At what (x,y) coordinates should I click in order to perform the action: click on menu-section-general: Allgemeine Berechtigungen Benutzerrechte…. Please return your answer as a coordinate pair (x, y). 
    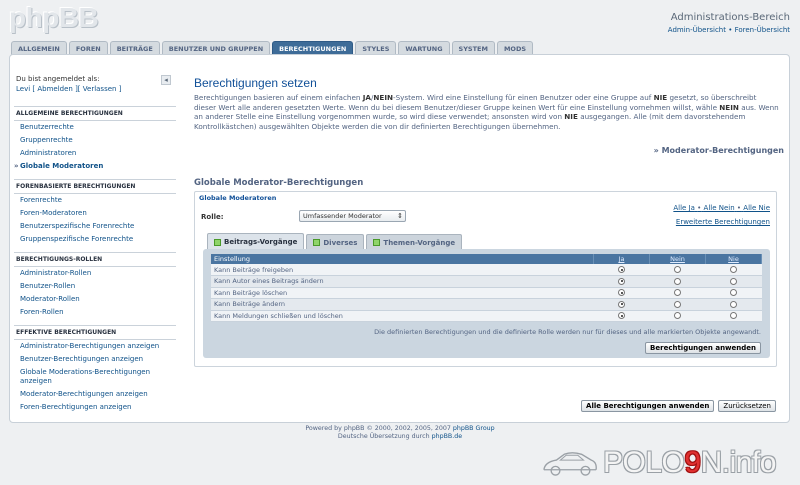
    Looking at the image, I should click on (95, 139).